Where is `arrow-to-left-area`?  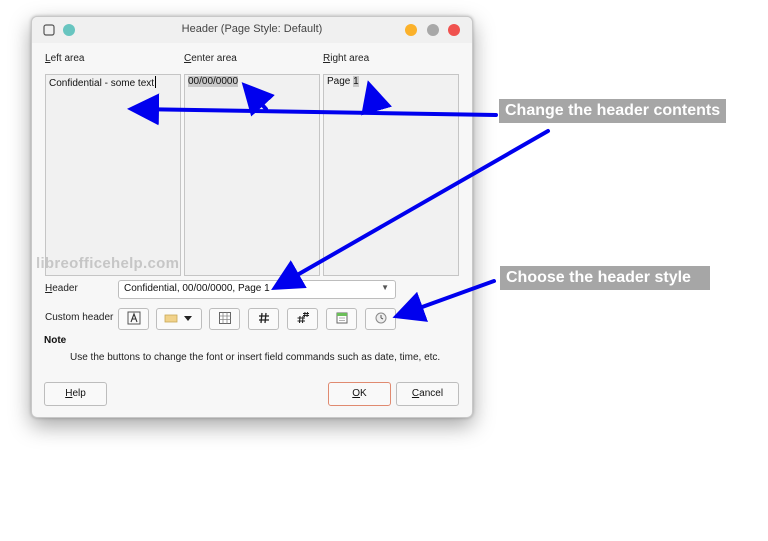 arrow-to-left-area is located at coordinates (312, 109).